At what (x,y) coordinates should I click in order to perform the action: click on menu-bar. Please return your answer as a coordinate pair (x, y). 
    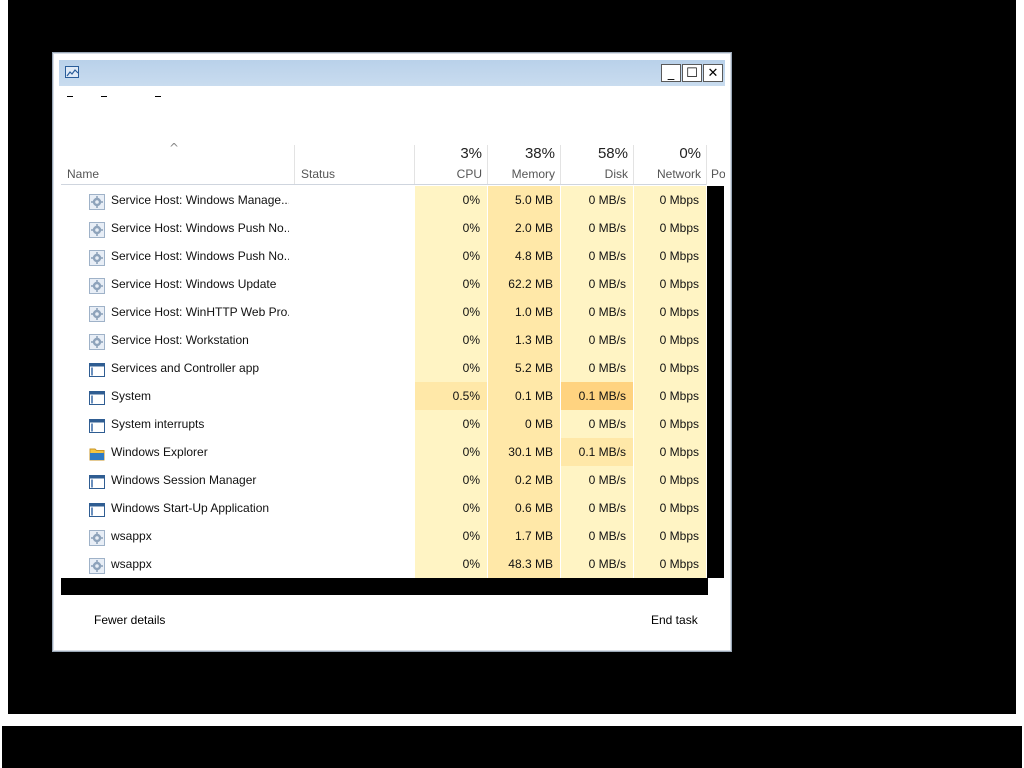
    Looking at the image, I should click on (393, 95).